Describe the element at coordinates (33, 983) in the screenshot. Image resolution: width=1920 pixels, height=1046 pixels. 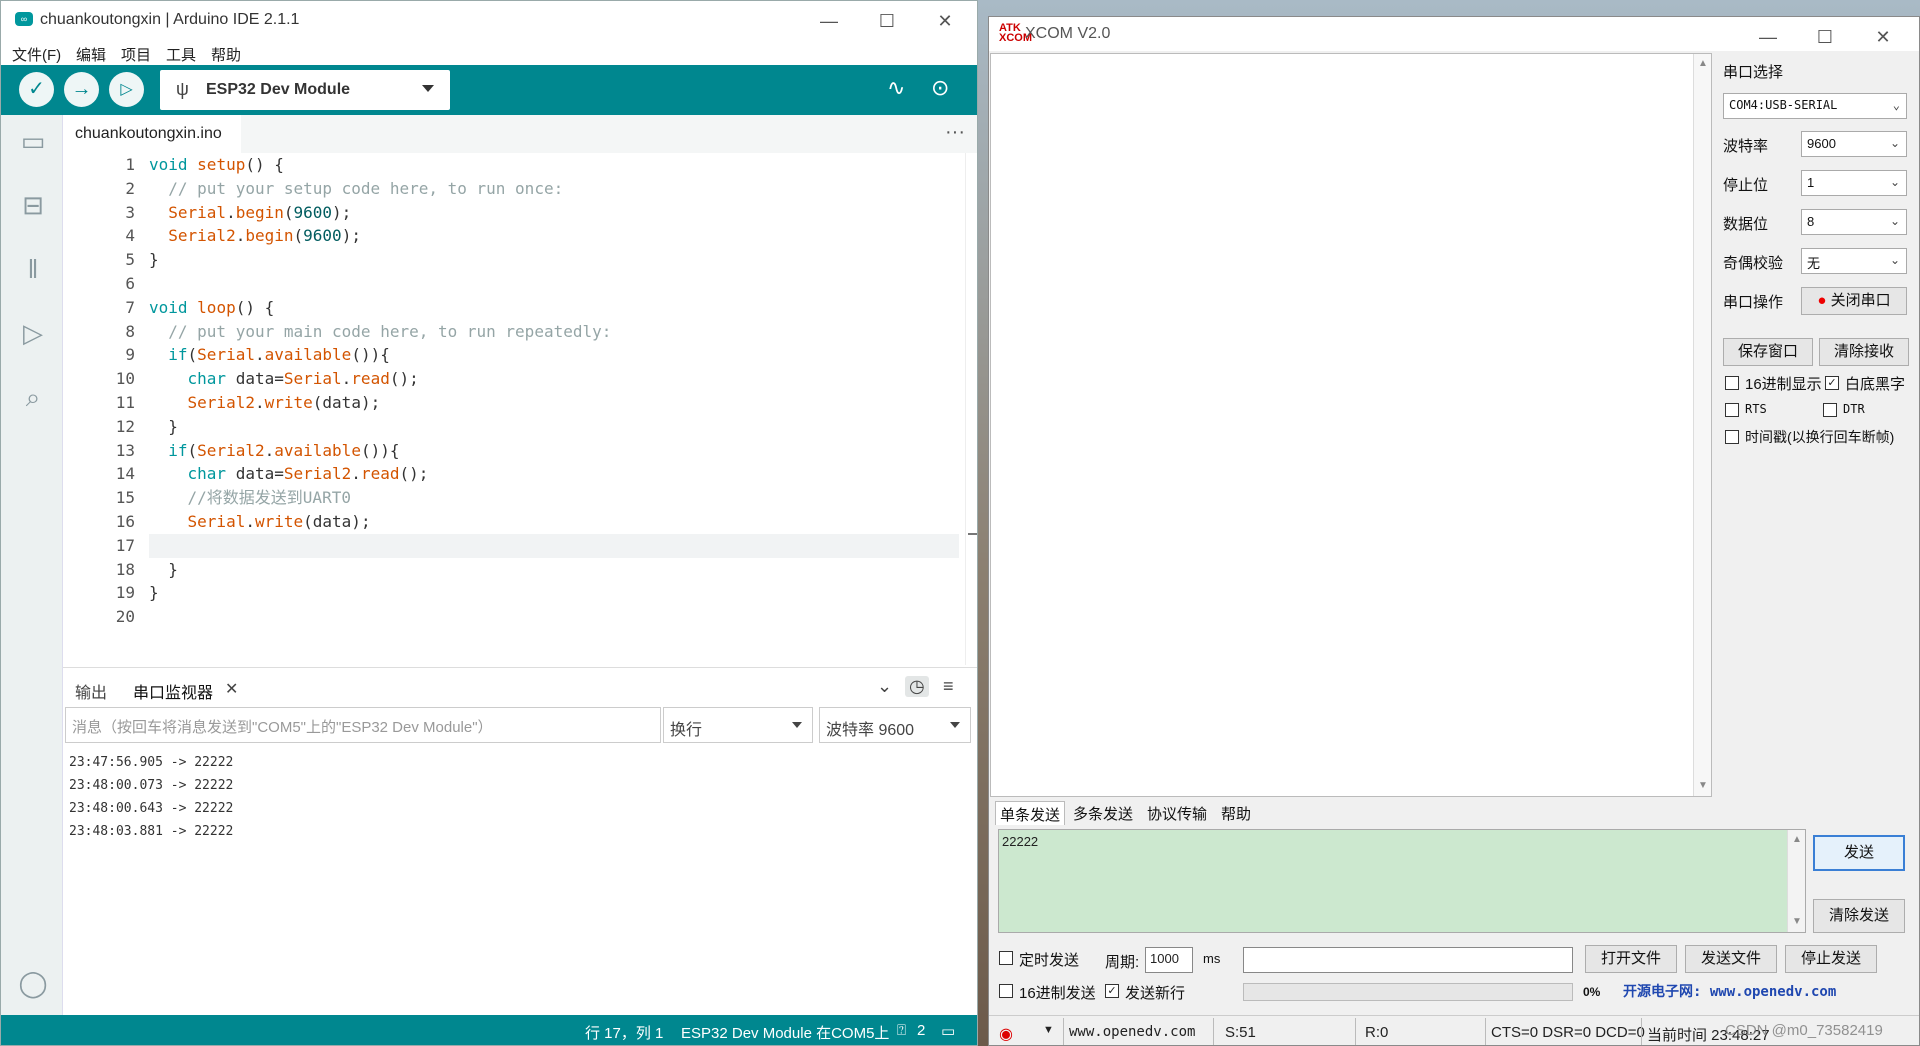
I see `account-icon: ◯` at that location.